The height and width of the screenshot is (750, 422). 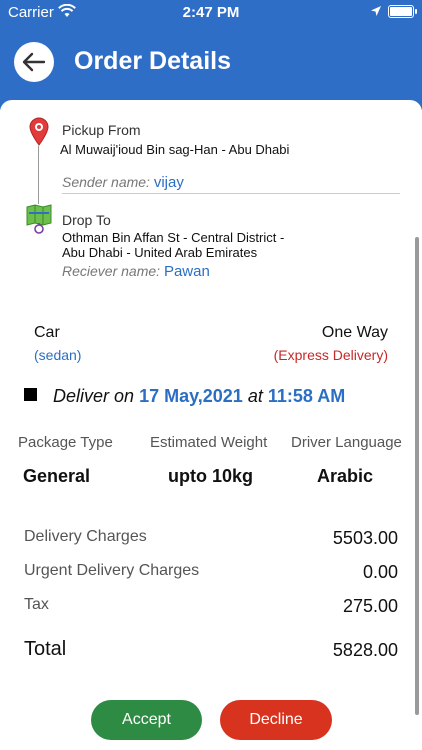 I want to click on battery-icon, so click(x=401, y=11).